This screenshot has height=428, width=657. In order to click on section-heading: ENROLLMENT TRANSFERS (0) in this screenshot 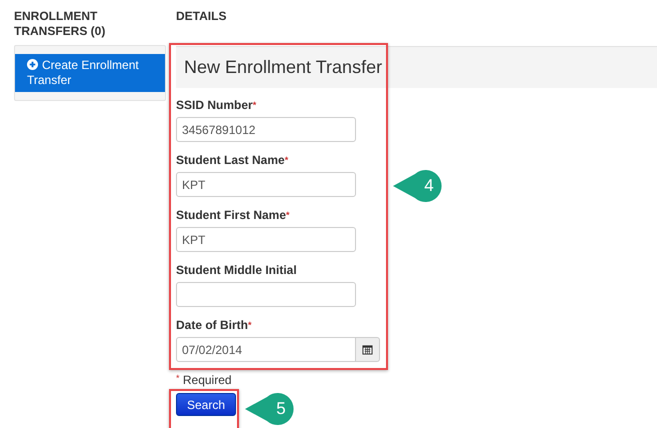, I will do `click(60, 24)`.